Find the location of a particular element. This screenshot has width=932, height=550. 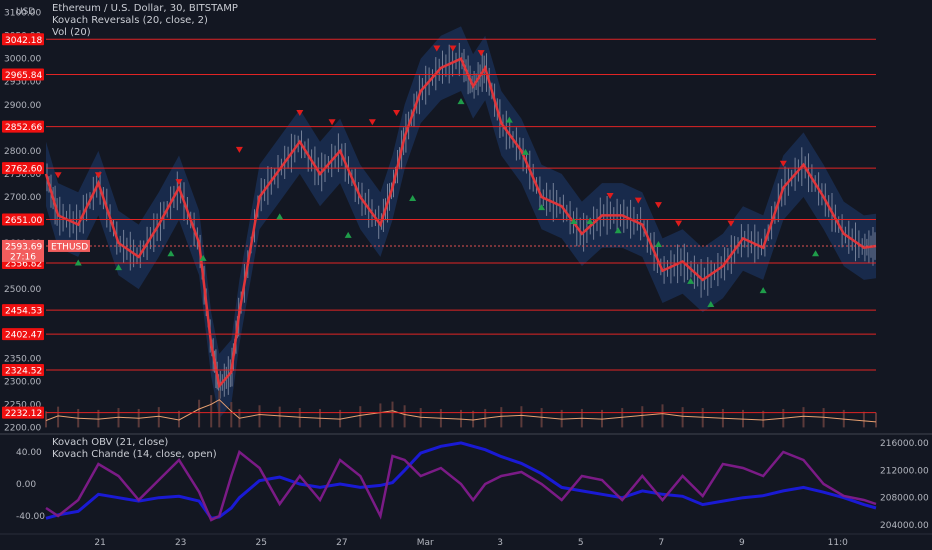

time-tick-label: 5 is located at coordinates (581, 543).